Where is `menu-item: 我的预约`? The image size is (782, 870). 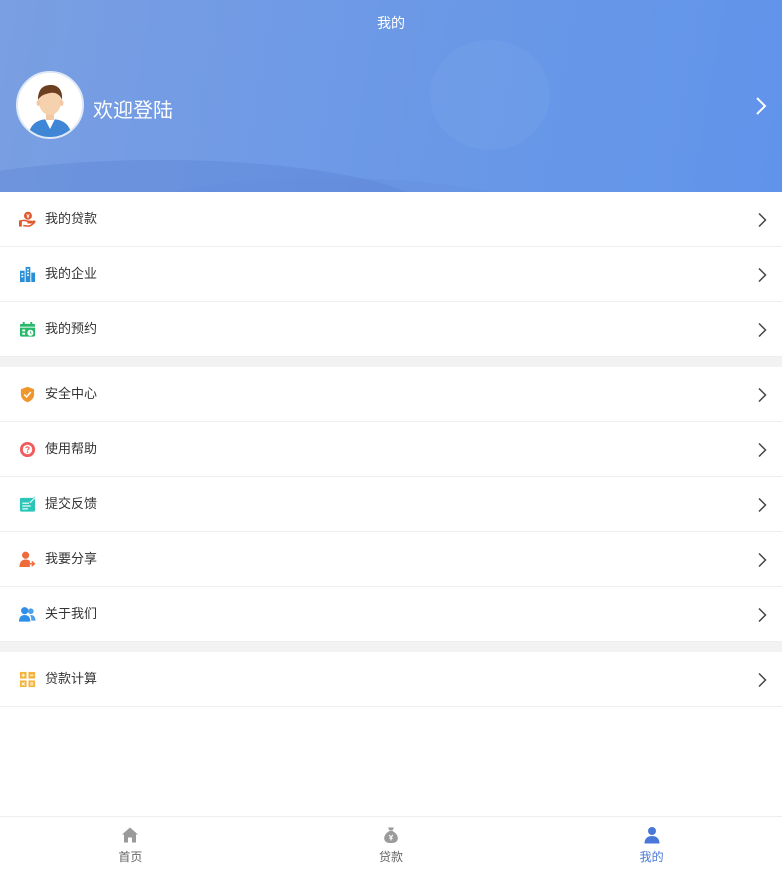
menu-item: 我的预约 is located at coordinates (391, 329).